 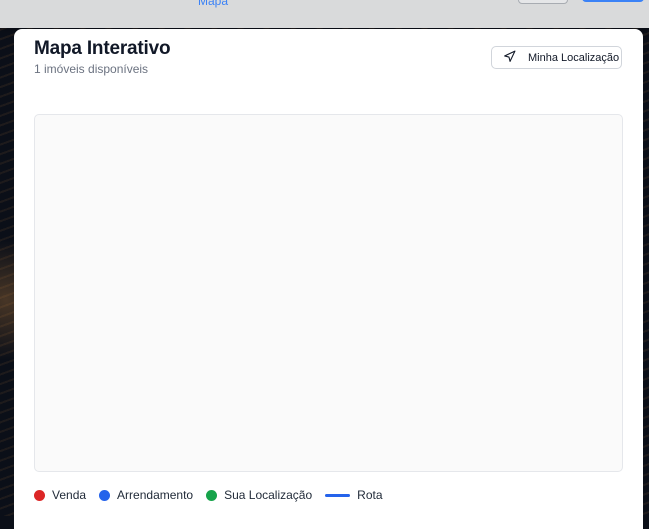 What do you see at coordinates (105, 495) in the screenshot?
I see `blue-dot-icon` at bounding box center [105, 495].